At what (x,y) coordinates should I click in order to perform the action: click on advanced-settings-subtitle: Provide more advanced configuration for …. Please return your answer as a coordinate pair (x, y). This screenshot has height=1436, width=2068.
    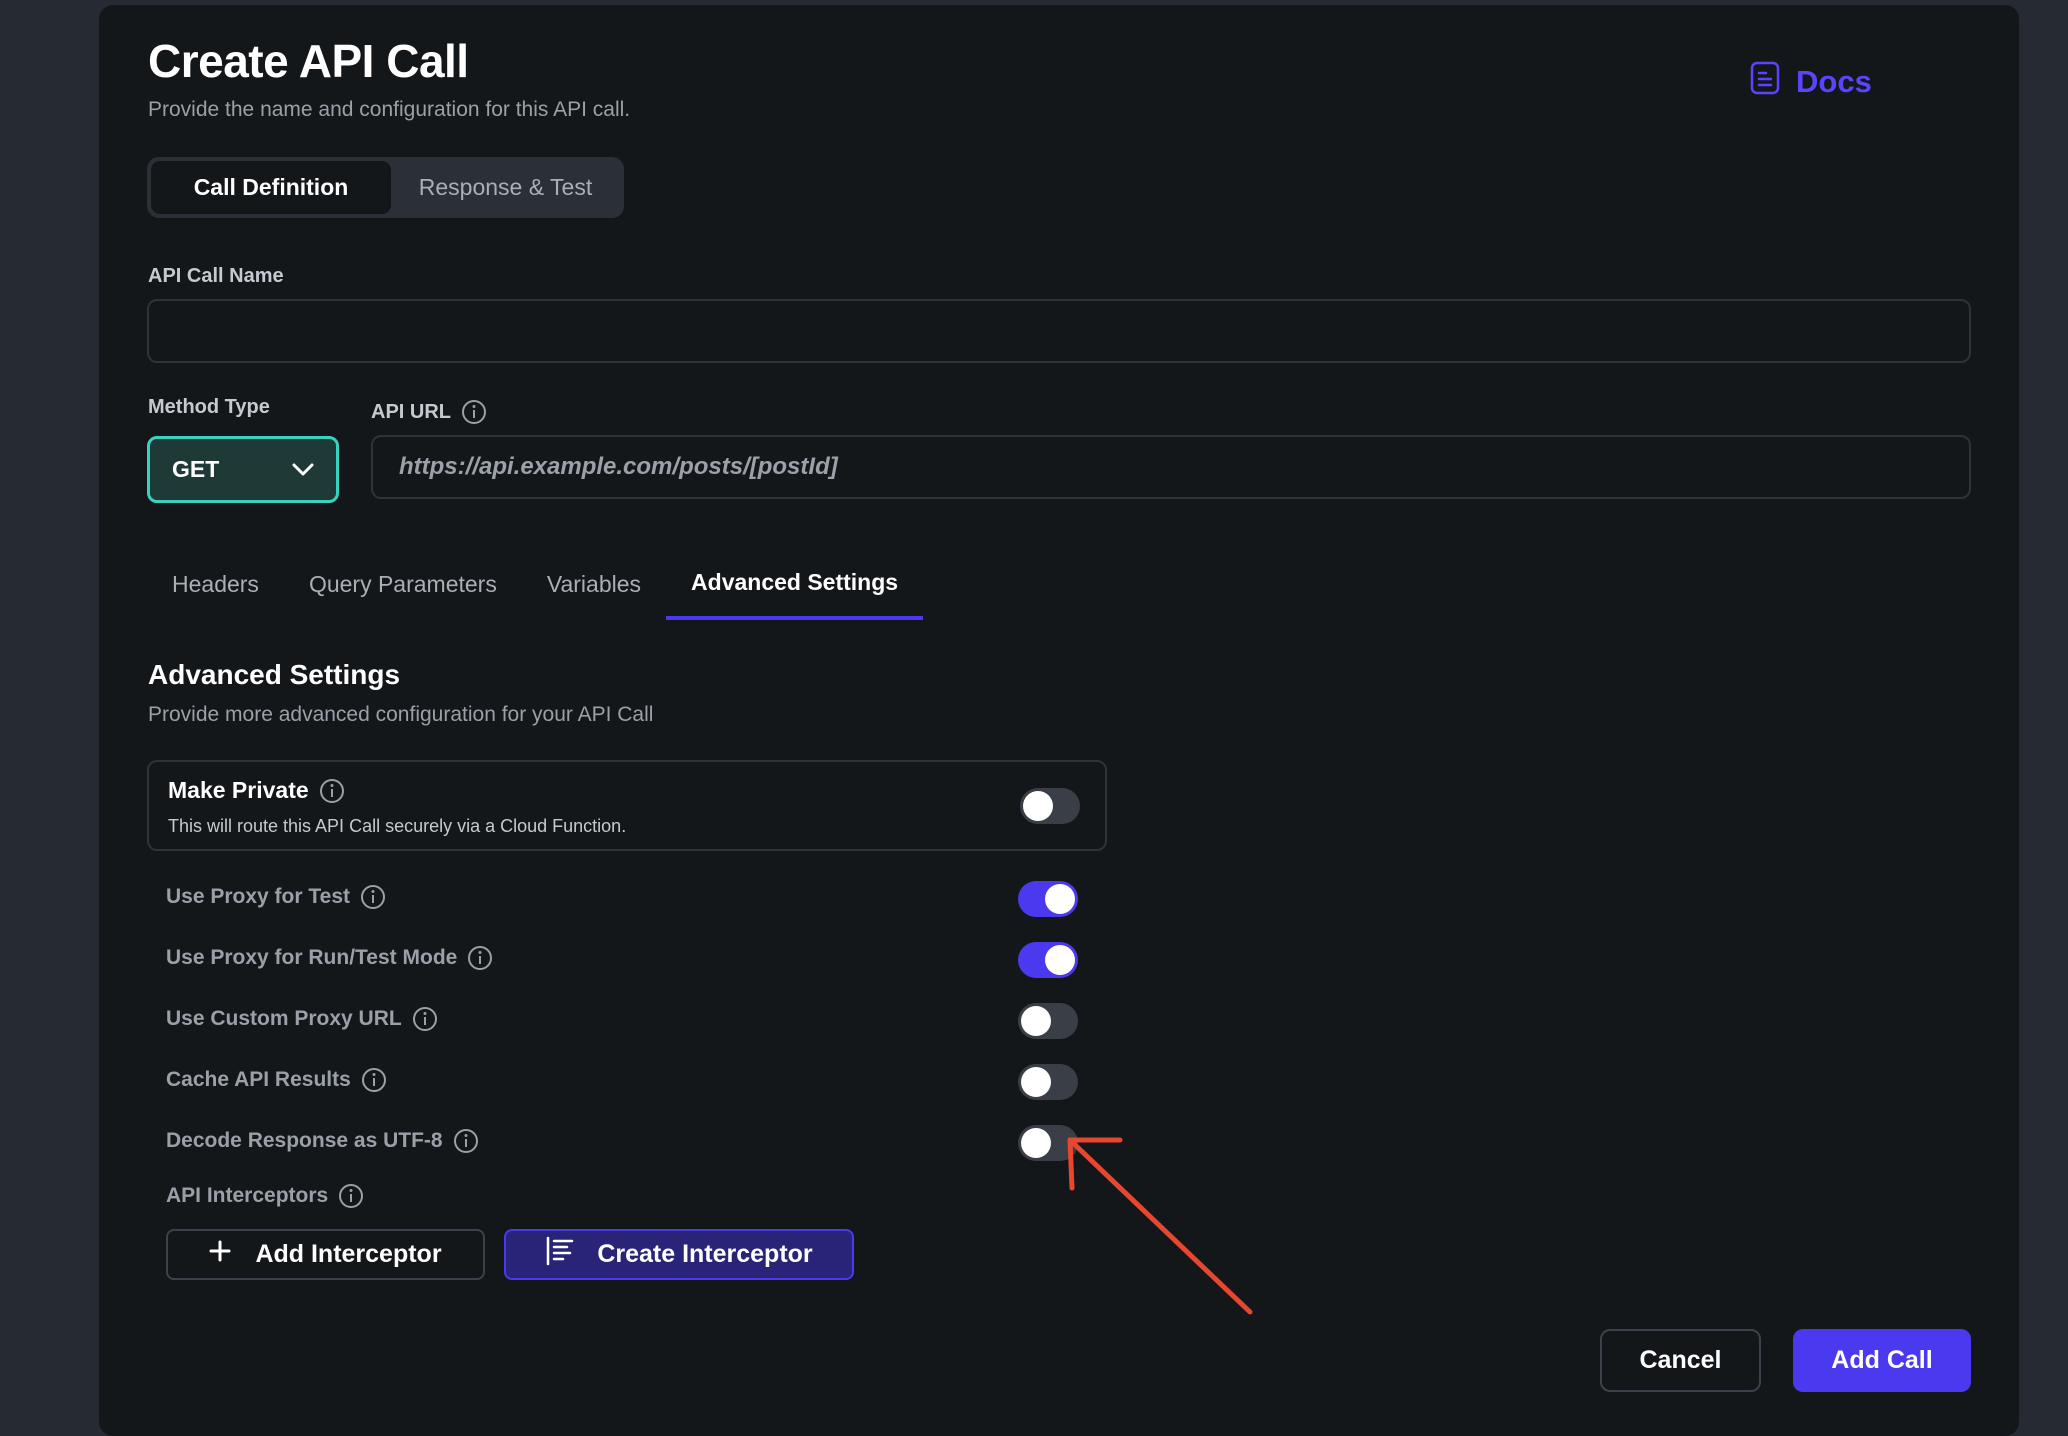
    Looking at the image, I should click on (401, 714).